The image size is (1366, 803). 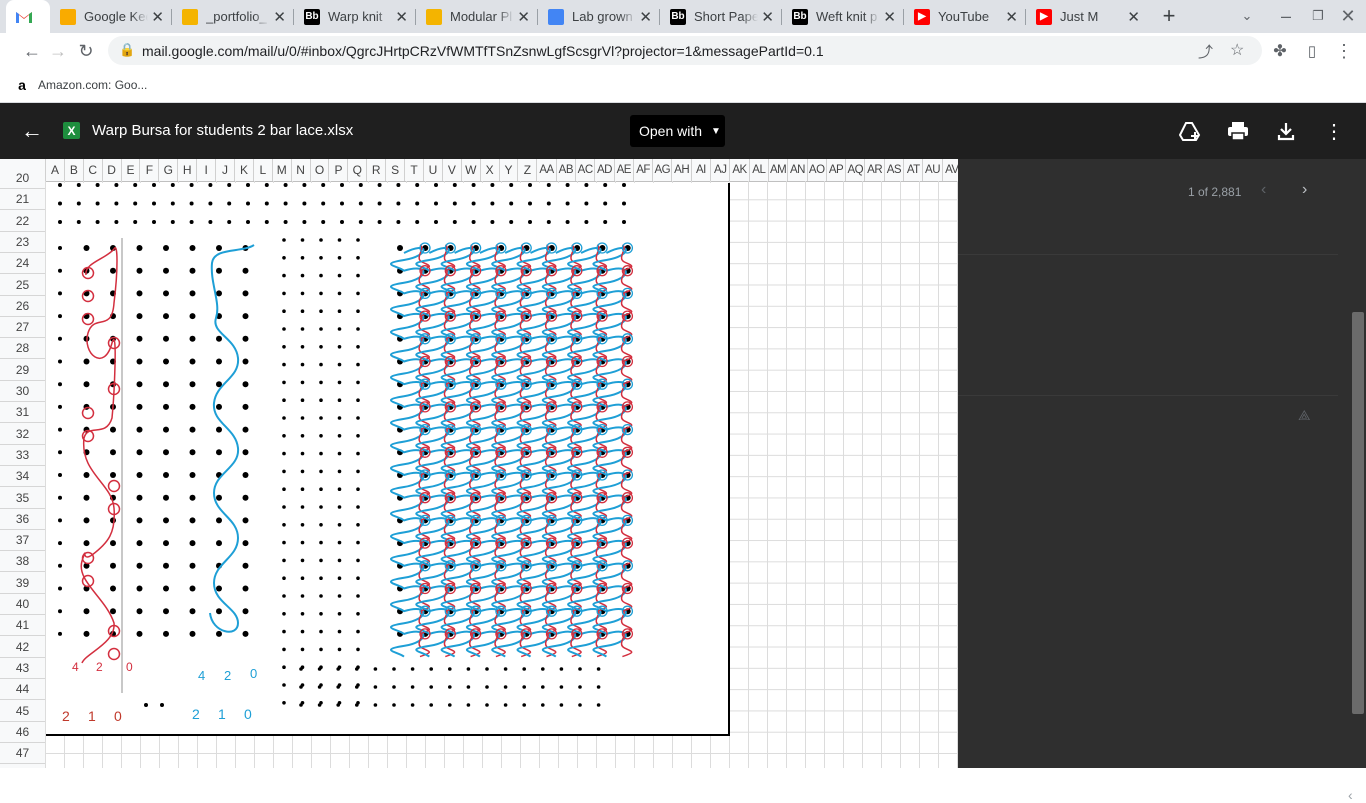 I want to click on tab-7: Bb Weft knit p ✕, so click(x=843, y=16).